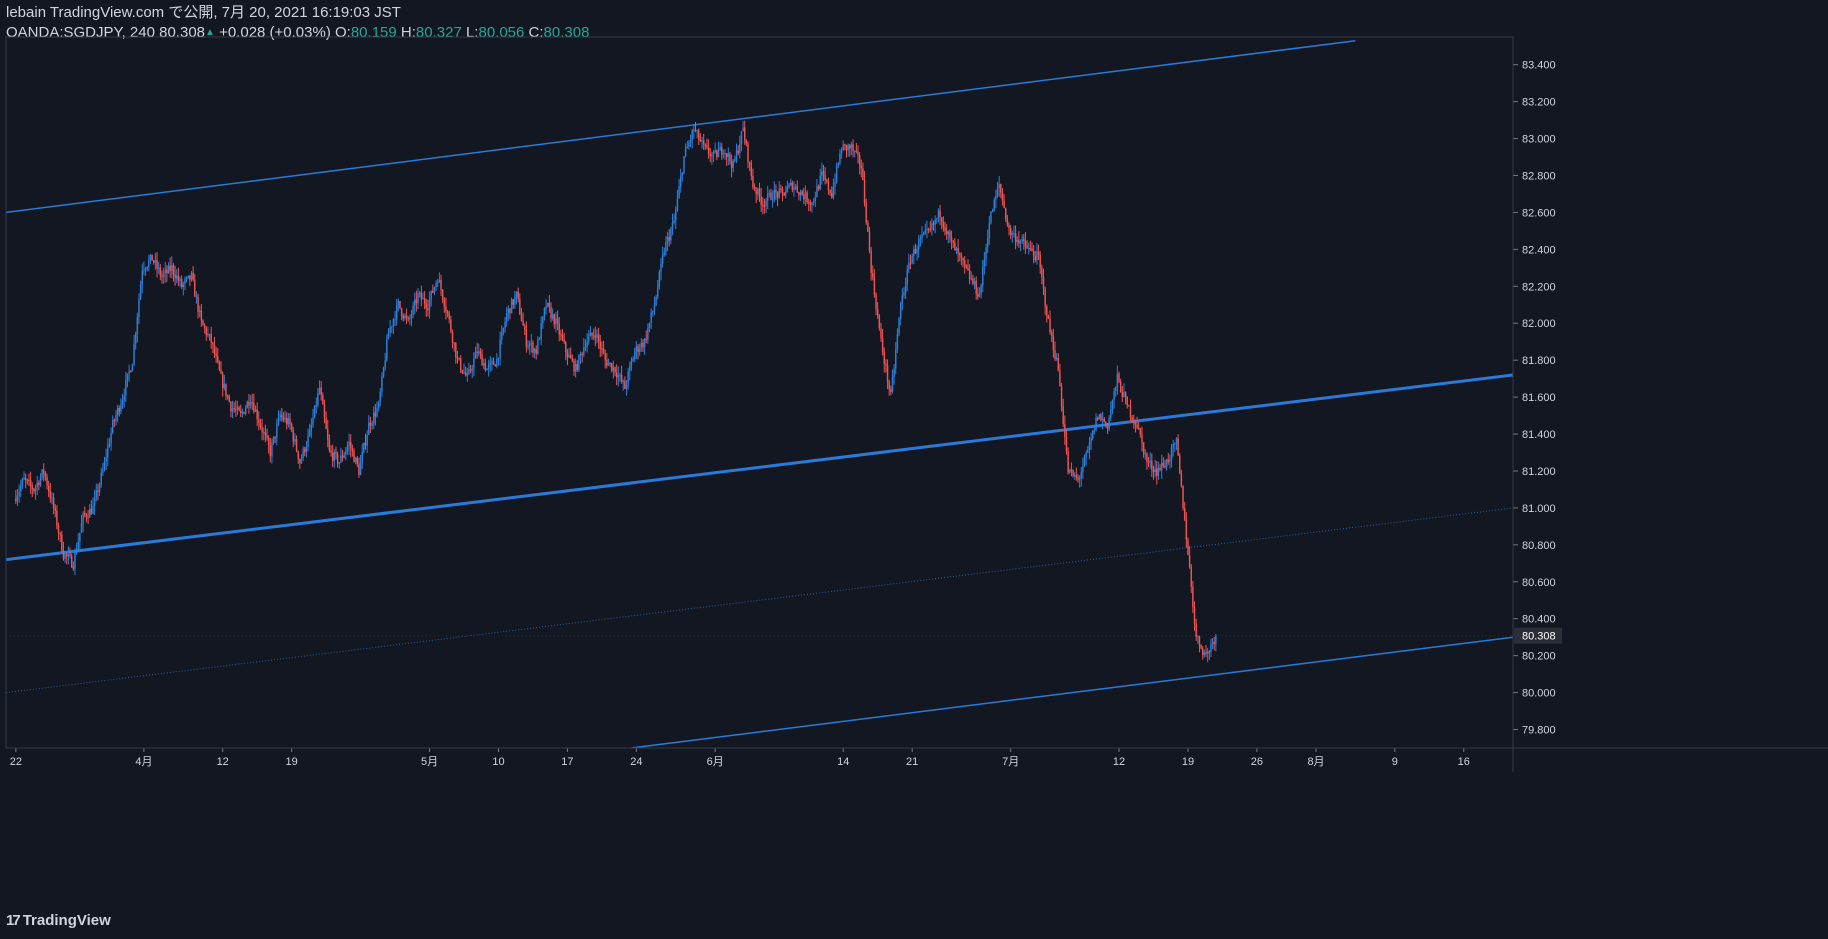 The height and width of the screenshot is (939, 1828). I want to click on tradingview-logo: 17 TradingView, so click(58, 920).